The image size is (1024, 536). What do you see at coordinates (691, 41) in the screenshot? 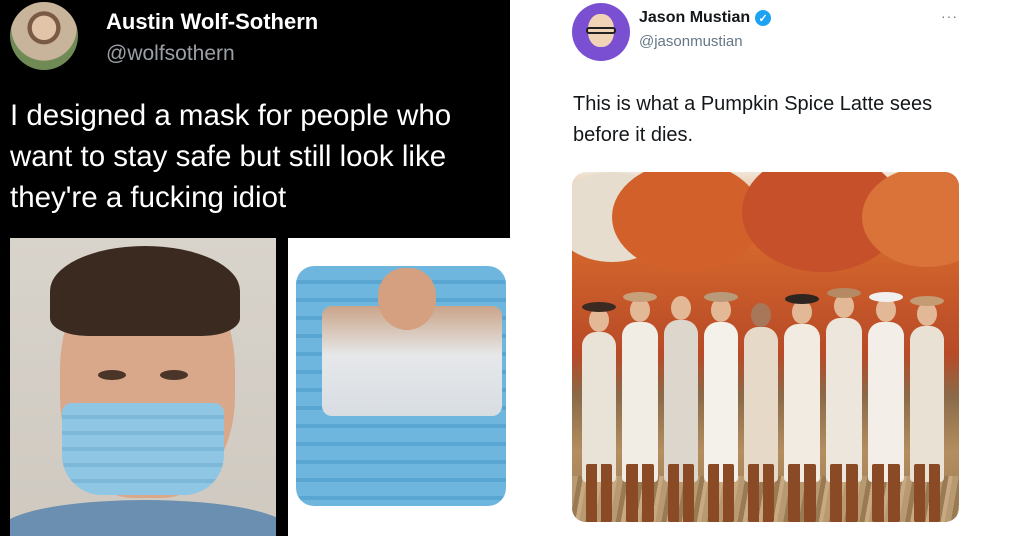
I see `author-handle: @jasonmustian` at bounding box center [691, 41].